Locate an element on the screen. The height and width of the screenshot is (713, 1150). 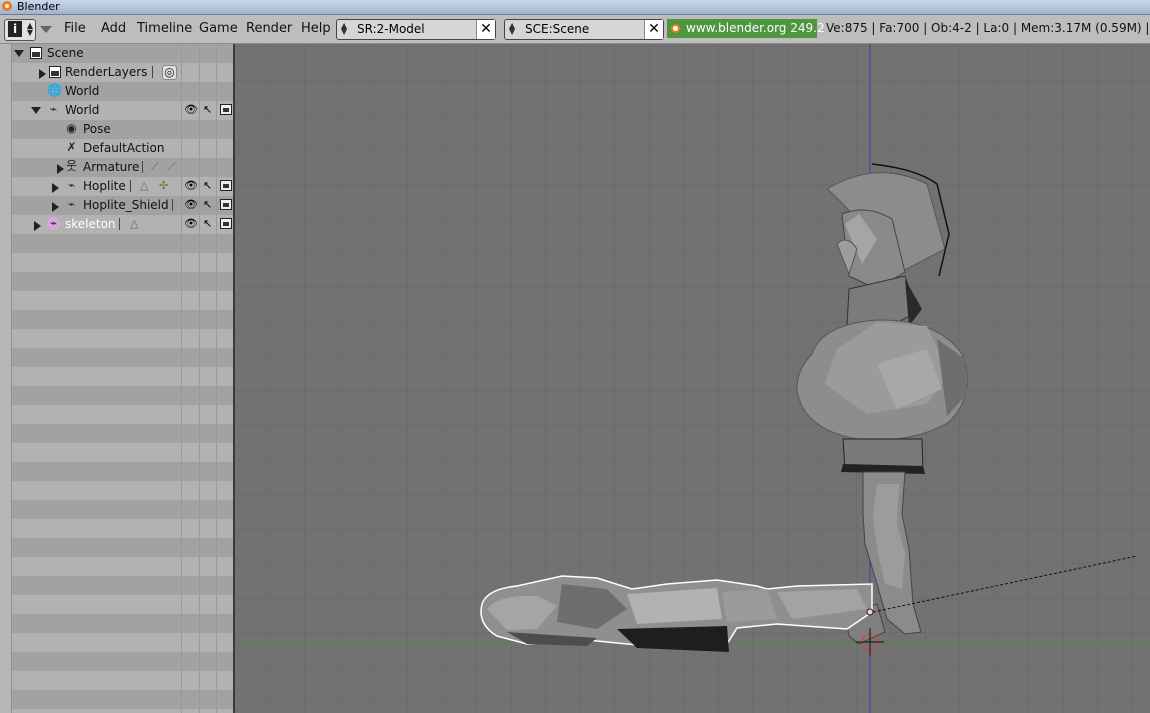
menu-timeline: Timeline is located at coordinates (164, 28).